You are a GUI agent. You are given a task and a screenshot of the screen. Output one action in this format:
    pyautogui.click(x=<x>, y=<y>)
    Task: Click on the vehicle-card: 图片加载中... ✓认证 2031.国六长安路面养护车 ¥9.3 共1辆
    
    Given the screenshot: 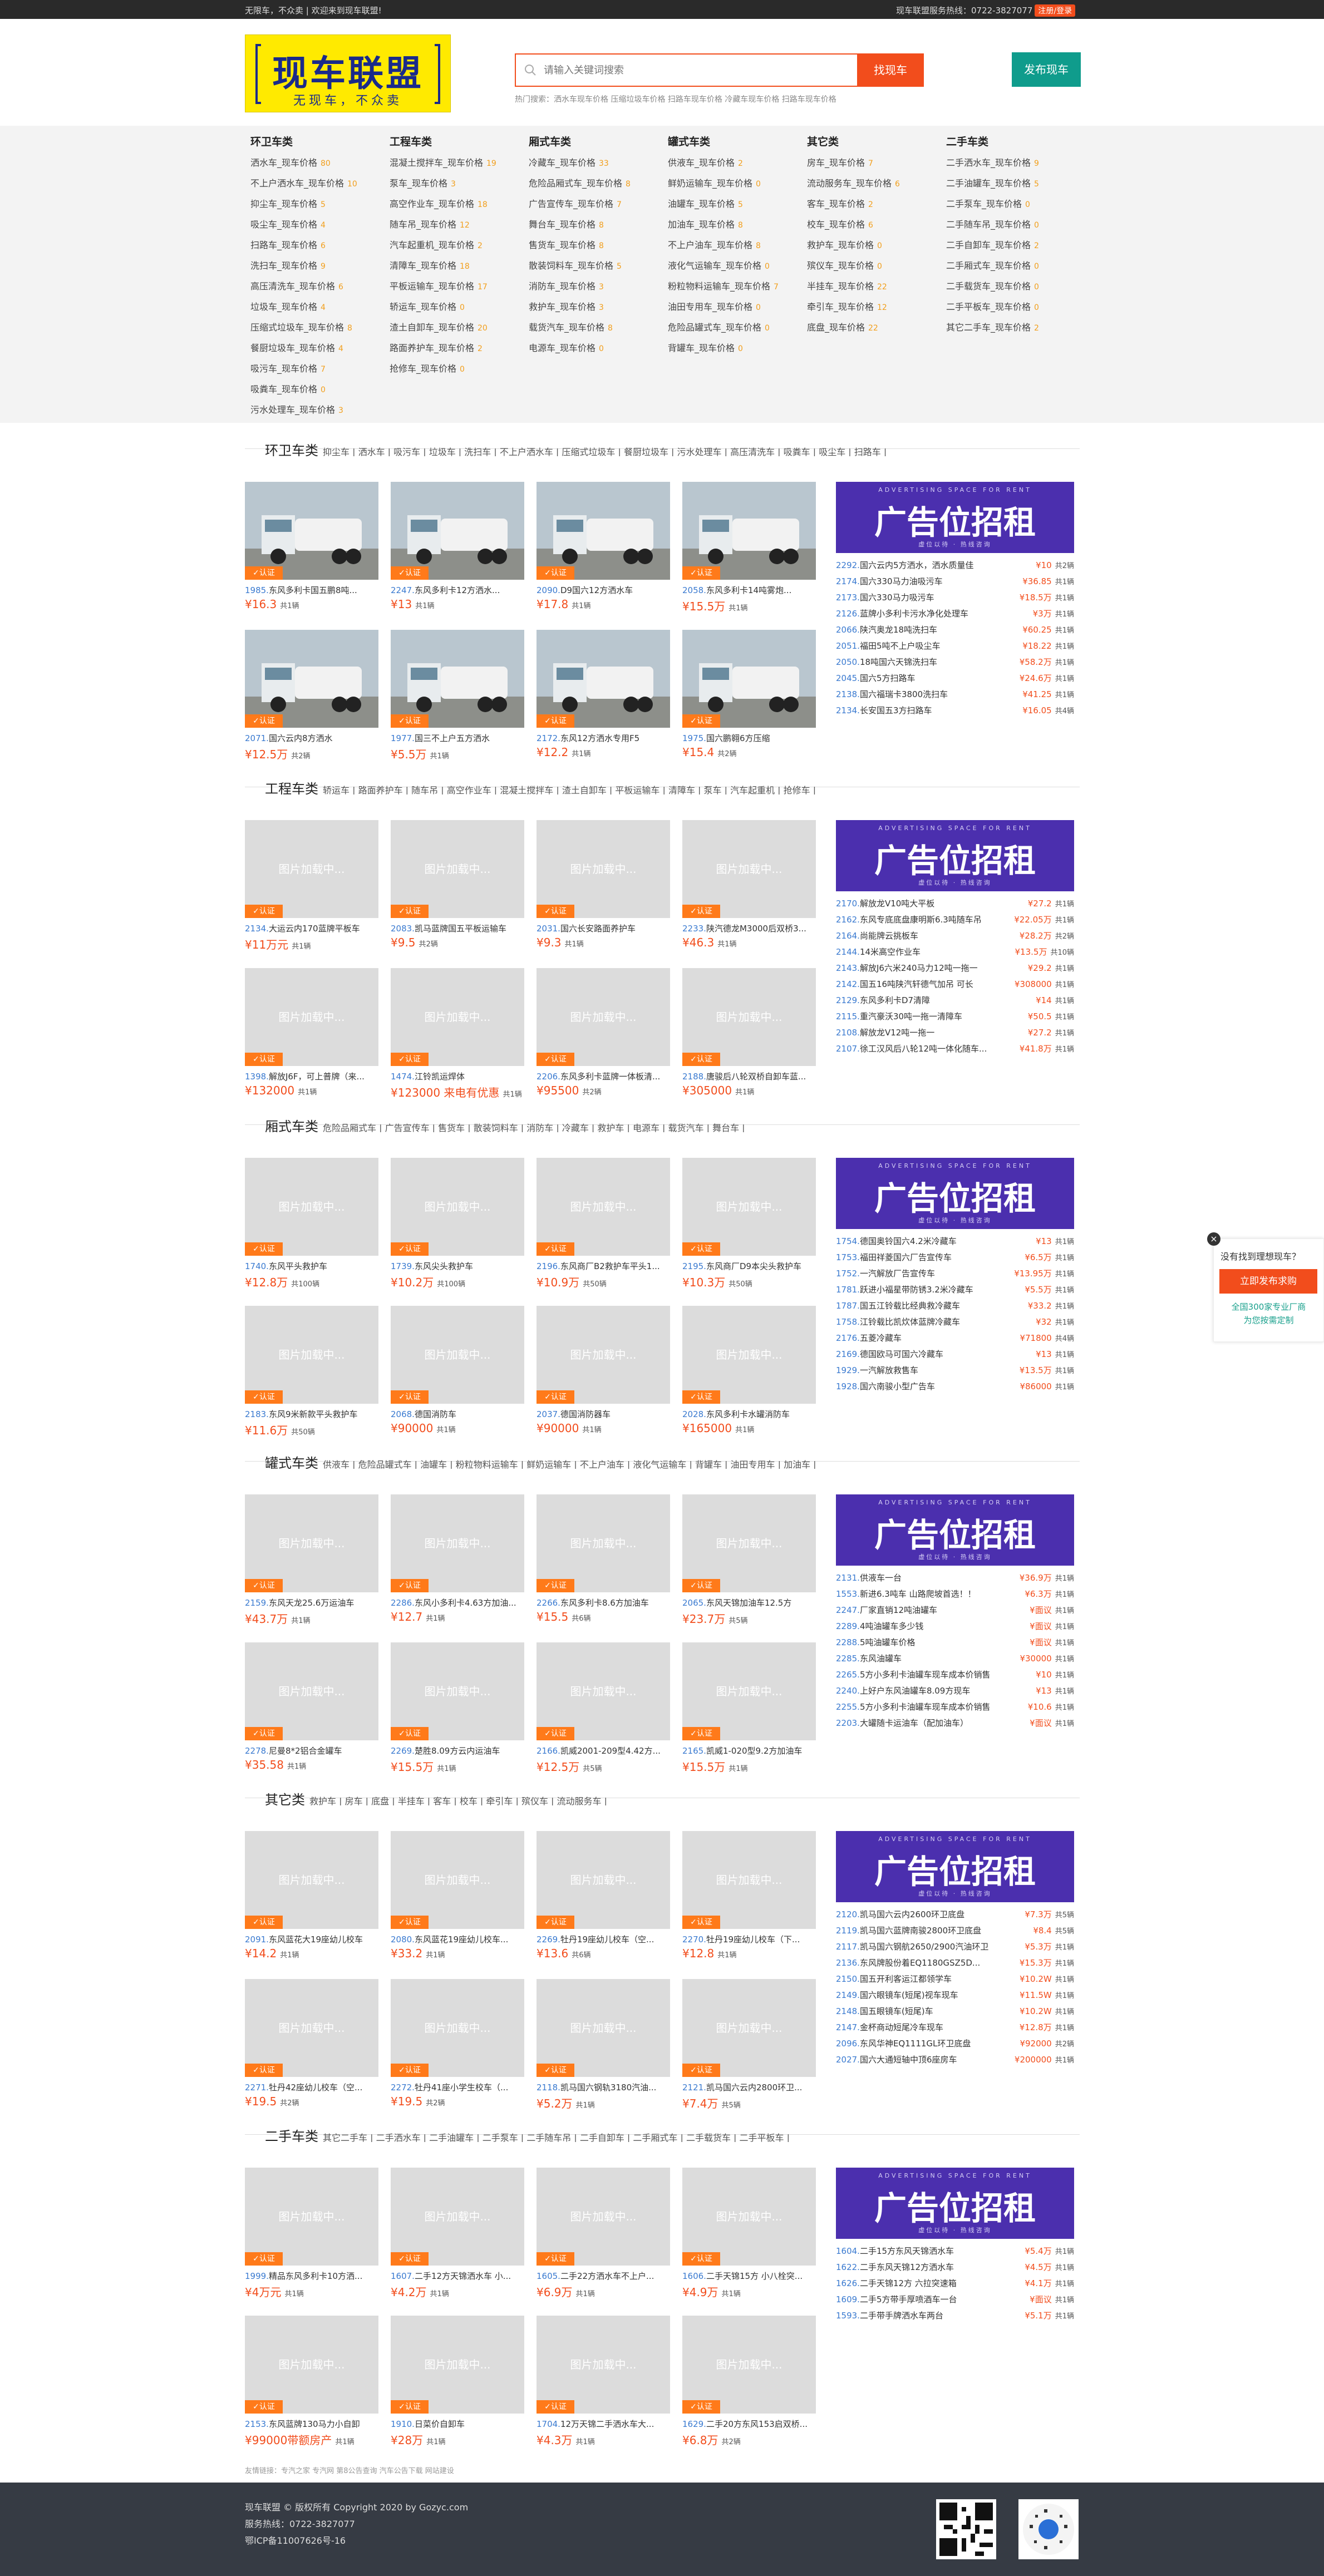 What is the action you would take?
    pyautogui.click(x=603, y=889)
    